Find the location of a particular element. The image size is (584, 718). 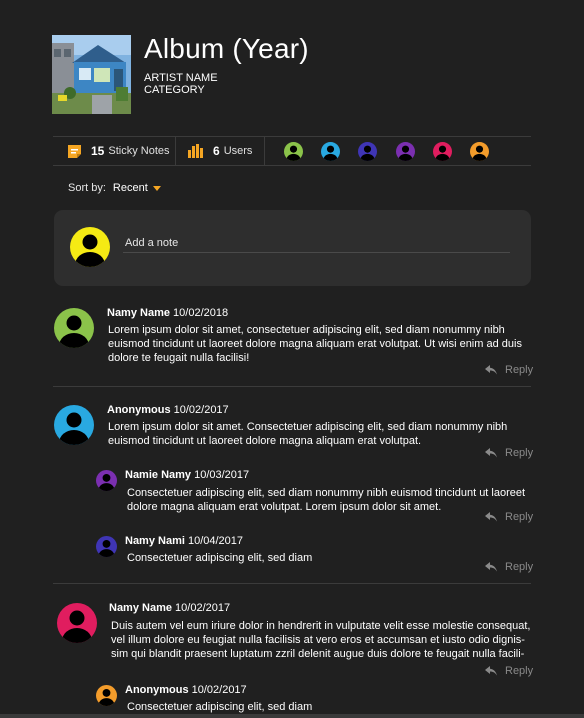

sort-dropdown: Recent is located at coordinates (130, 188).